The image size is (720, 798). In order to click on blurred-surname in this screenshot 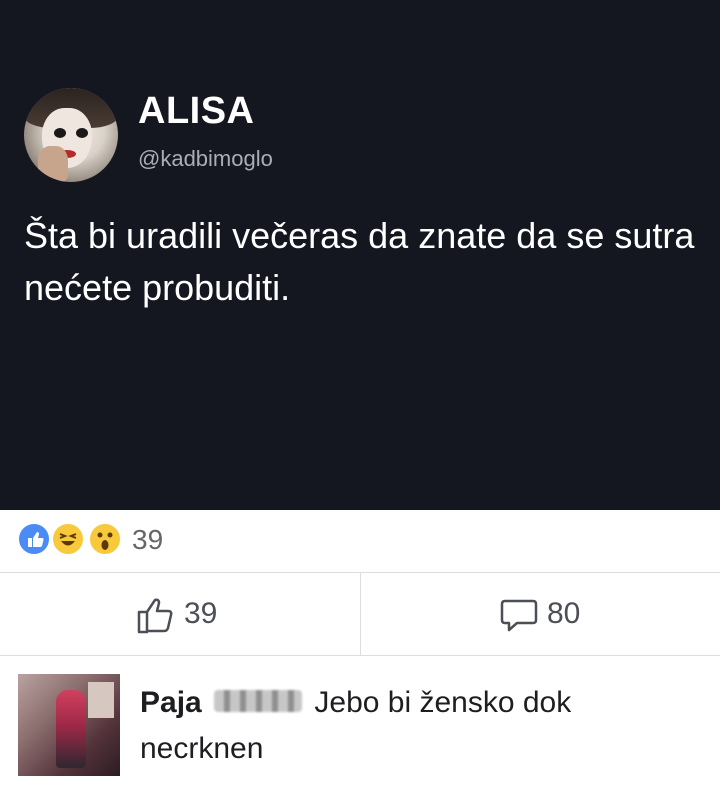, I will do `click(258, 701)`.